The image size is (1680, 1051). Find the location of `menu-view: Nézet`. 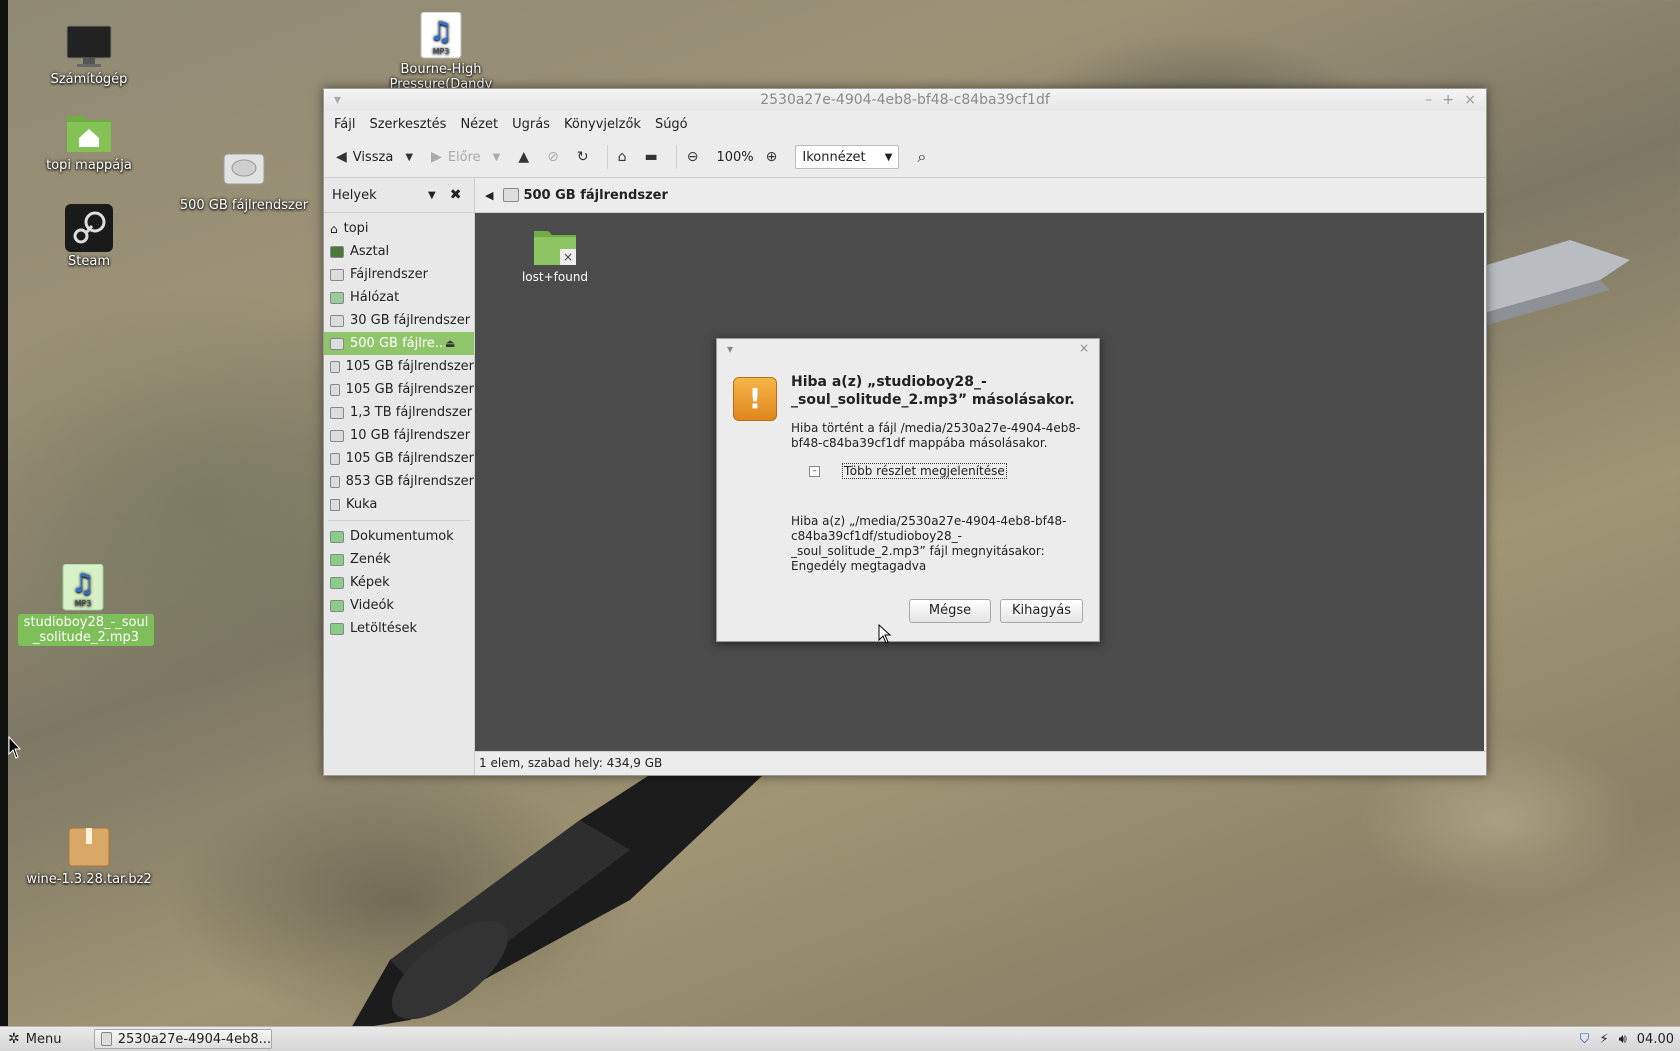

menu-view: Nézet is located at coordinates (479, 124).